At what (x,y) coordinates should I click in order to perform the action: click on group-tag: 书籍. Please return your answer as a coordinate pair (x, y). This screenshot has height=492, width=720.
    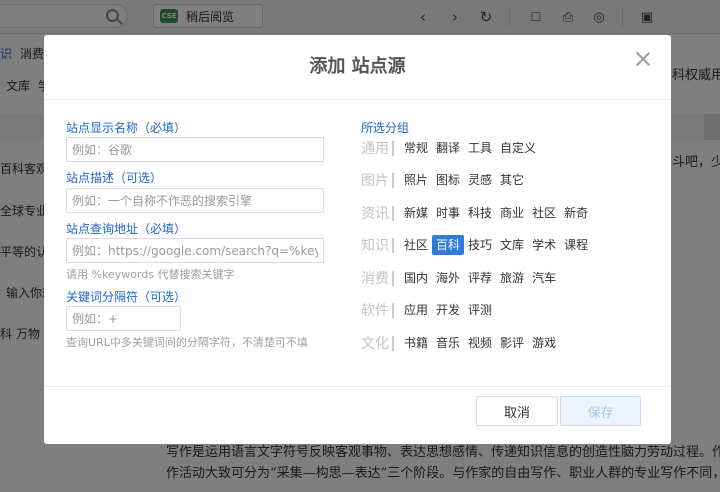
    Looking at the image, I should click on (416, 343).